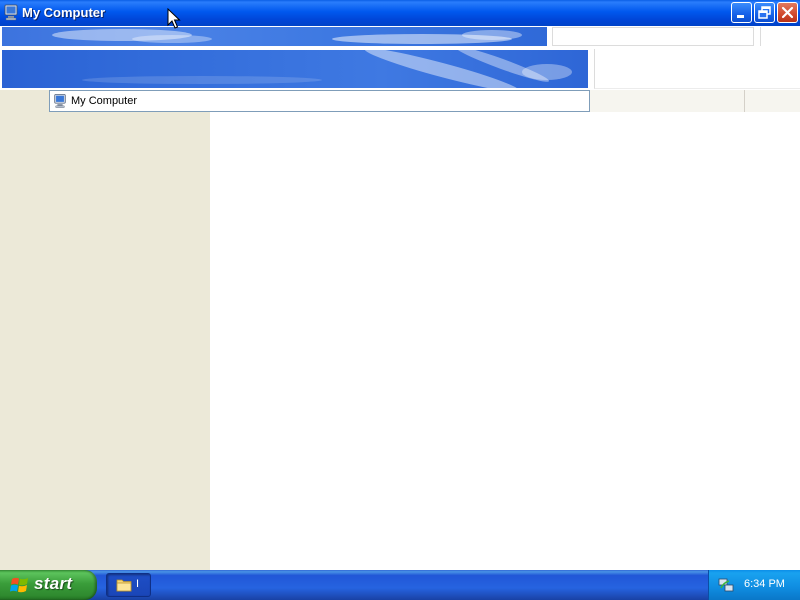  Describe the element at coordinates (653, 36) in the screenshot. I see `menu-bar-pane` at that location.